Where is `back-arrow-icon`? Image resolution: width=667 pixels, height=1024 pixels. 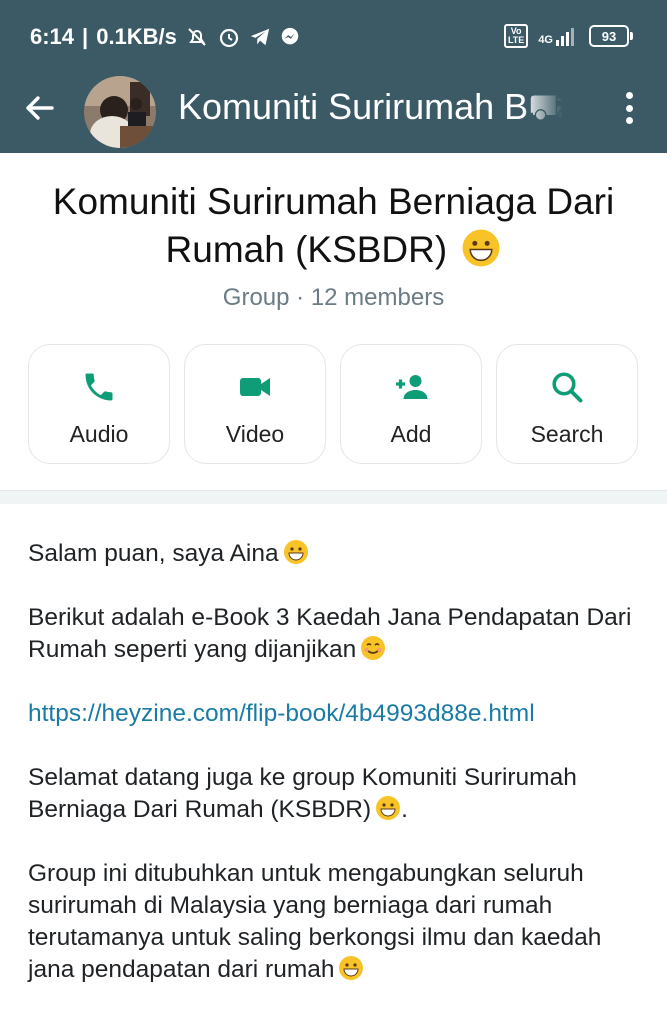 back-arrow-icon is located at coordinates (40, 108).